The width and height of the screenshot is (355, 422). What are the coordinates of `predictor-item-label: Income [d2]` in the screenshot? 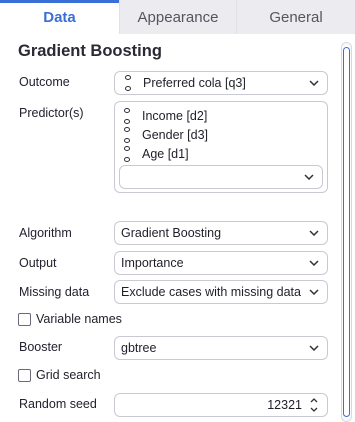 It's located at (175, 116).